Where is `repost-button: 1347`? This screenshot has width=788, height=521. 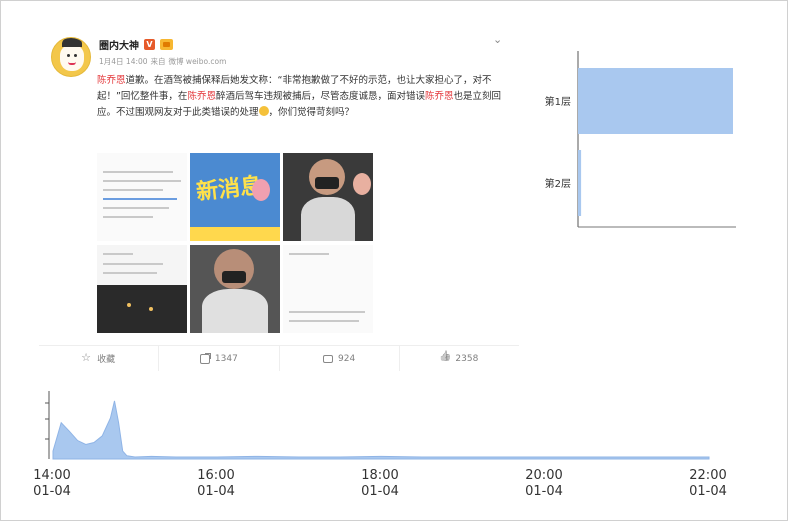 repost-button: 1347 is located at coordinates (219, 358).